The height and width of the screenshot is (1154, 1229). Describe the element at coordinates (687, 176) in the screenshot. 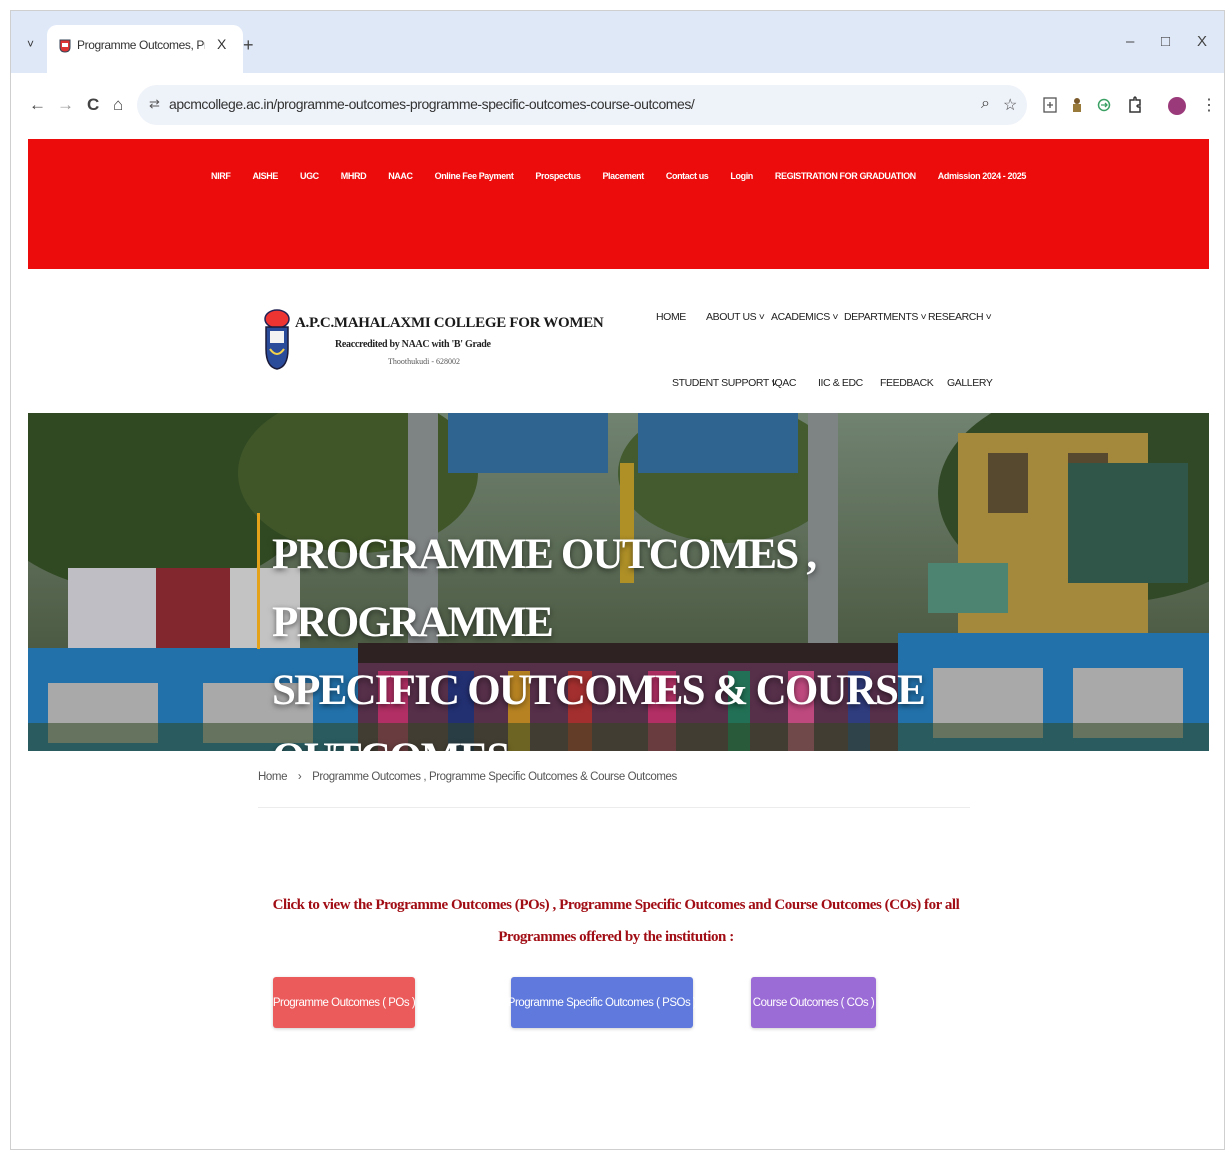

I see `top-link: Contact us` at that location.